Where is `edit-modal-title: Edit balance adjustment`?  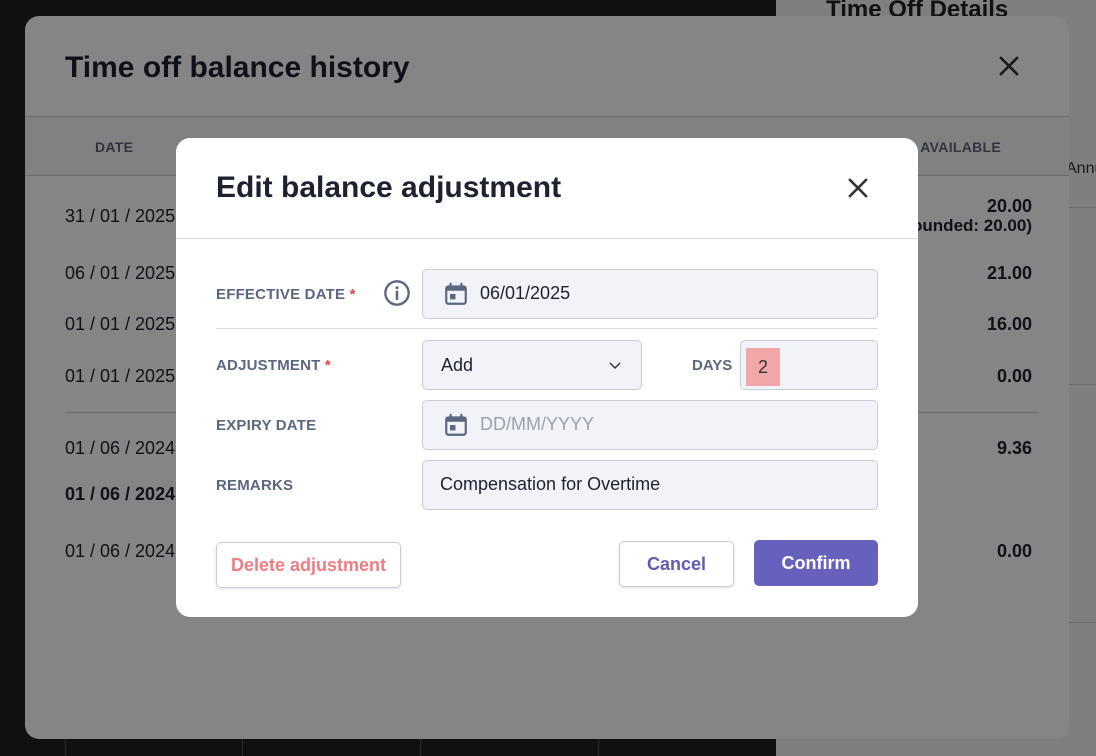
edit-modal-title: Edit balance adjustment is located at coordinates (389, 187).